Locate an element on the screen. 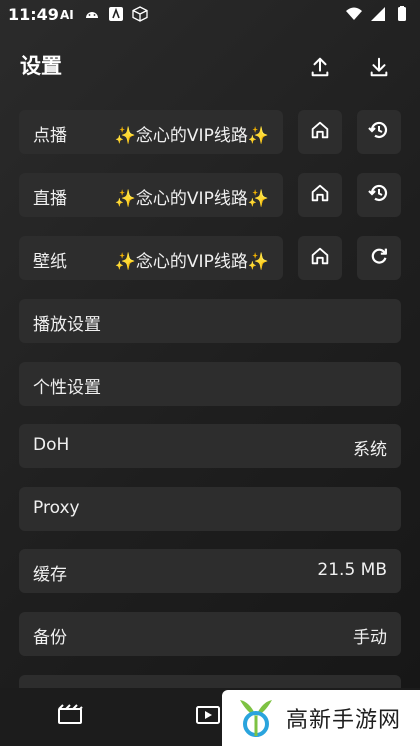 The height and width of the screenshot is (746, 420). watermark-logo-icon is located at coordinates (256, 718).